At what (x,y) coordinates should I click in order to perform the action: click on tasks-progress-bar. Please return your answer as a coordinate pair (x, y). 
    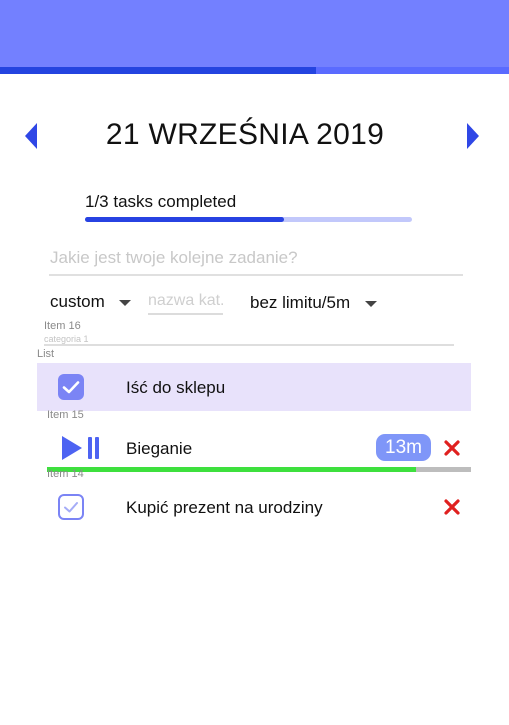
    Looking at the image, I should click on (248, 219).